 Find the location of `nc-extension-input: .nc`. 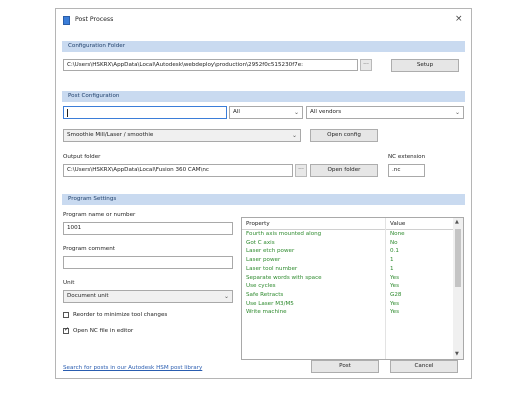

nc-extension-input: .nc is located at coordinates (406, 170).